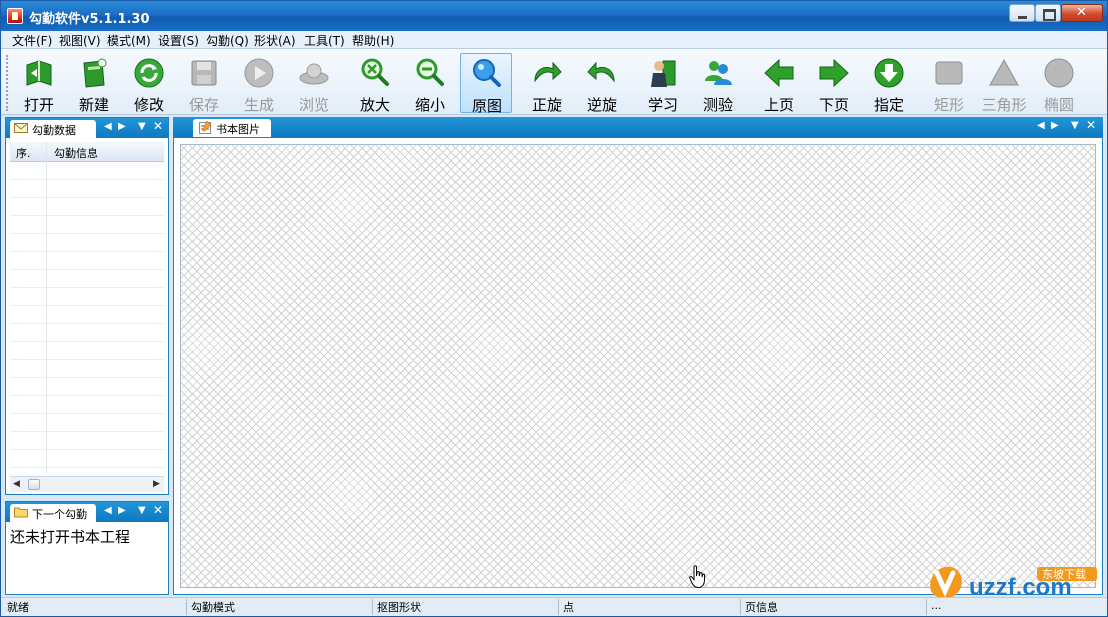 This screenshot has height=617, width=1108. I want to click on generate-button: 生成, so click(259, 83).